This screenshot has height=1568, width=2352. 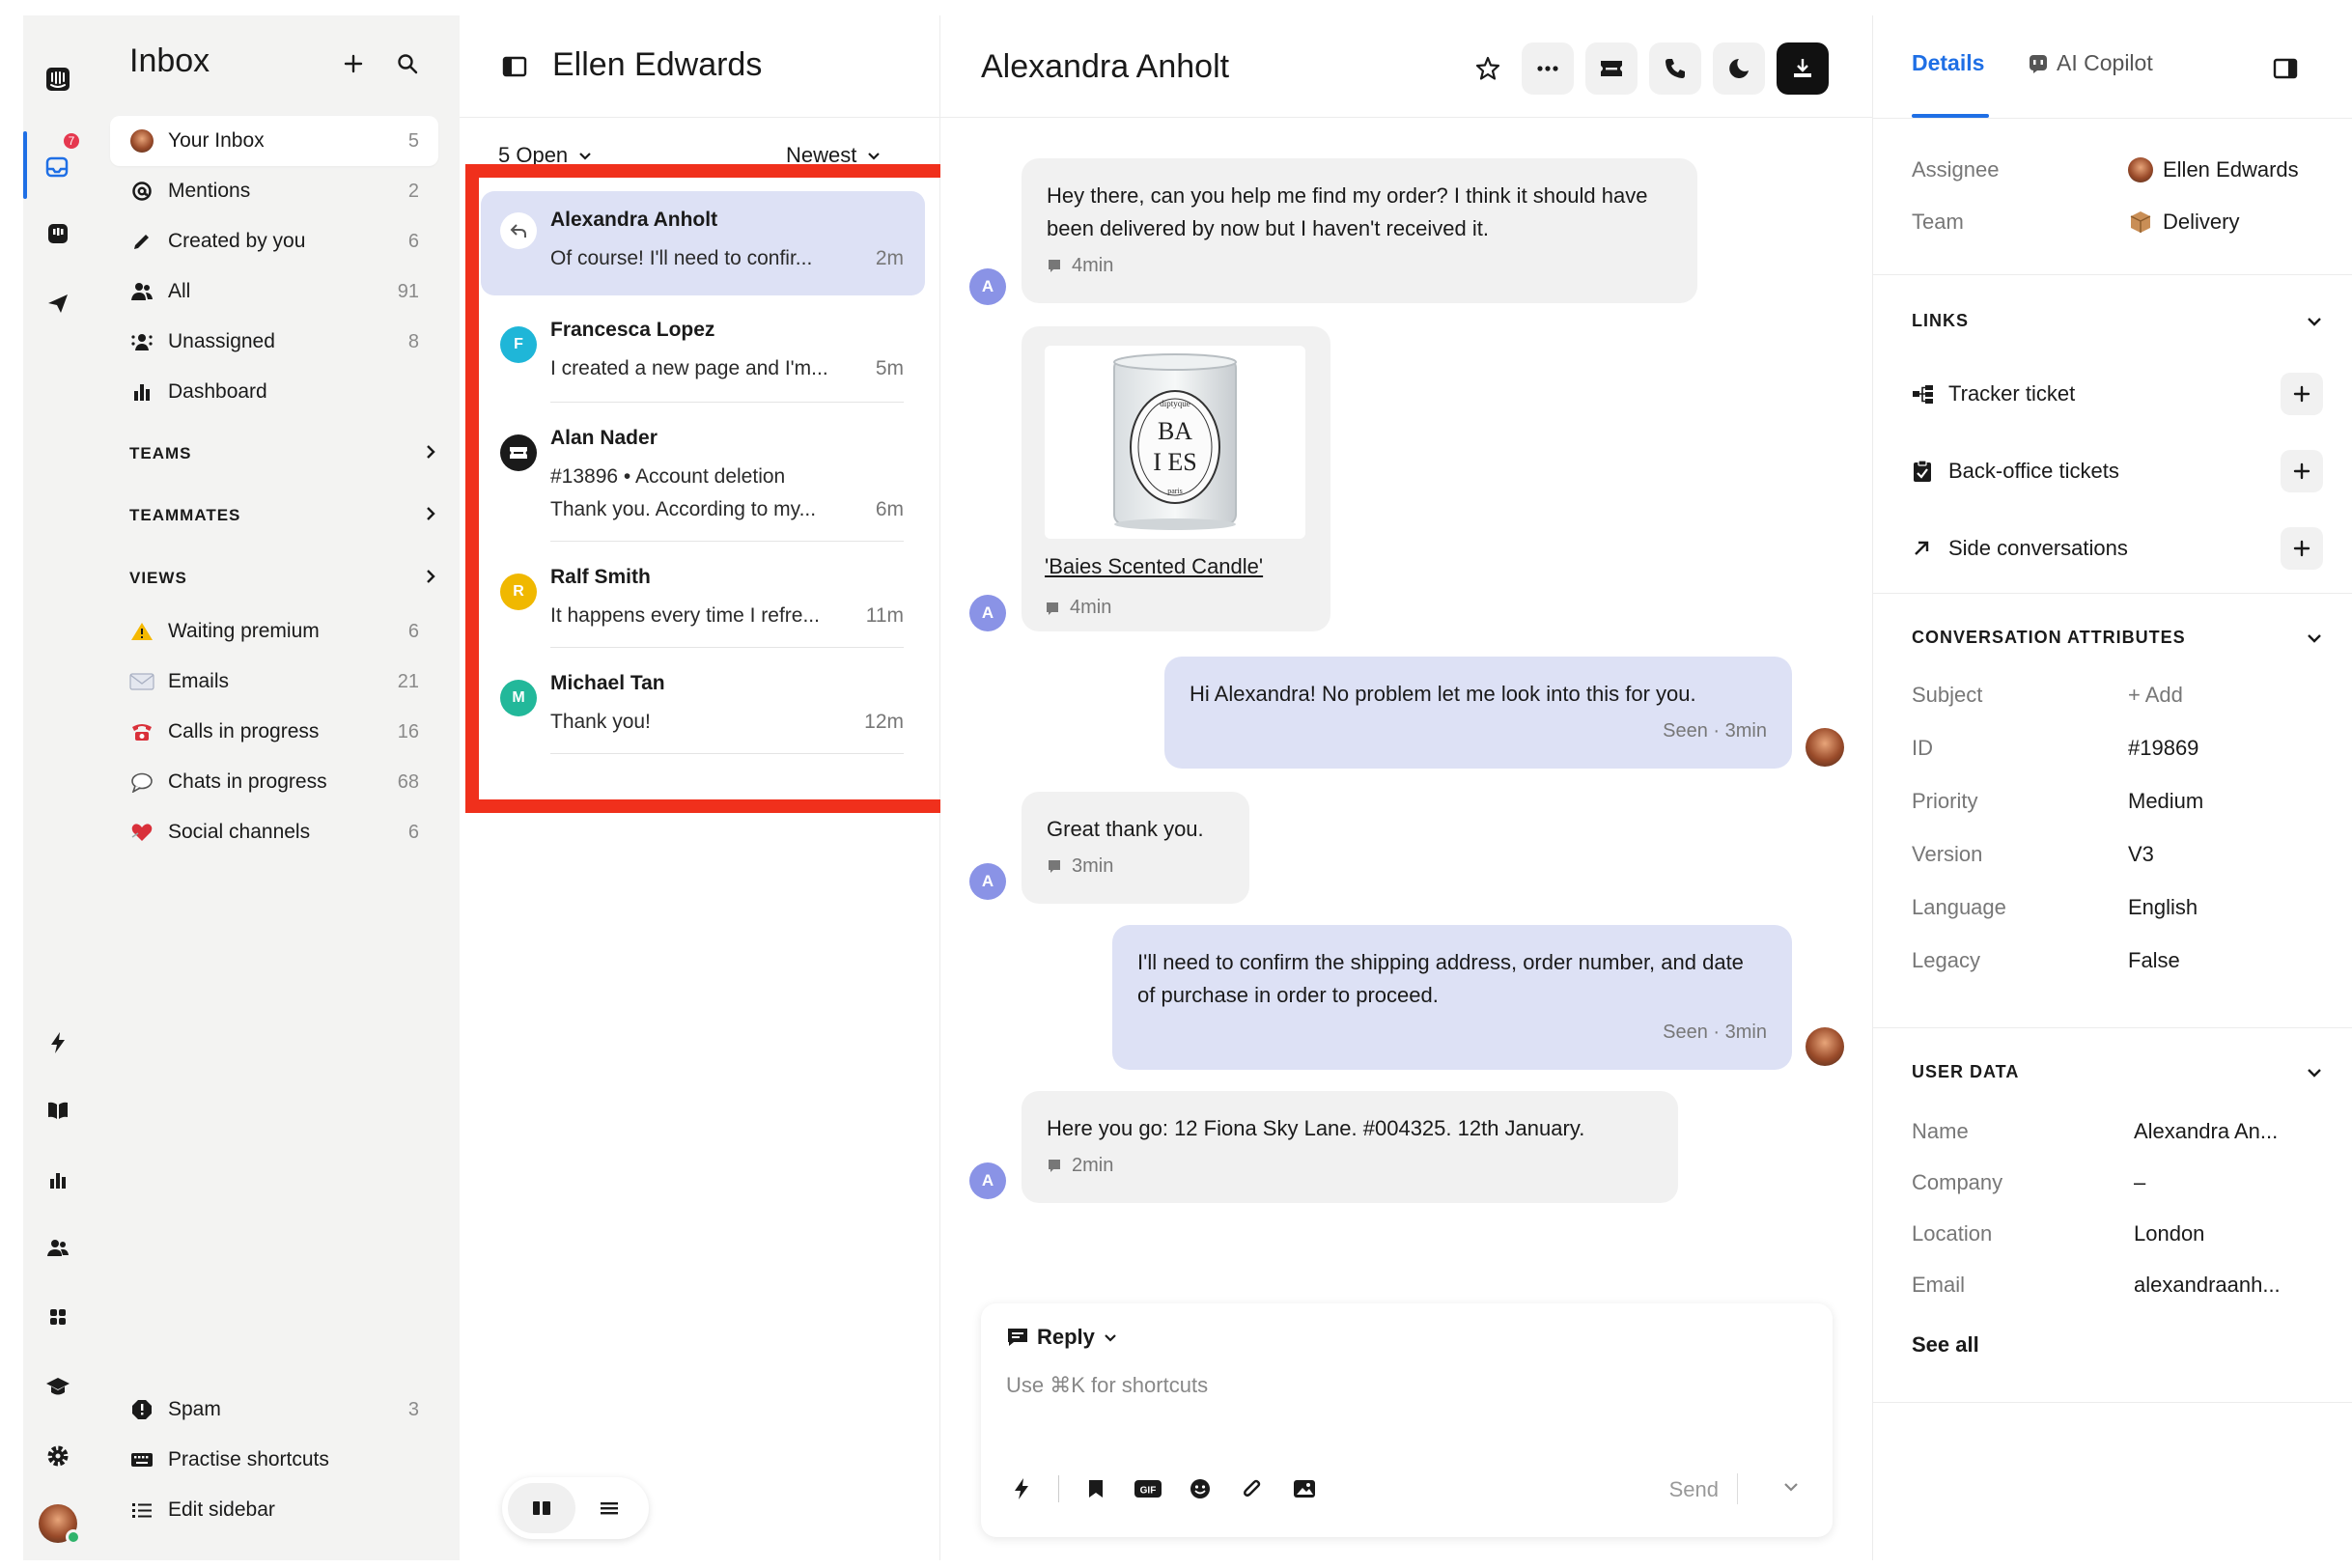 I want to click on attribute-row: Version V3, so click(x=2120, y=855).